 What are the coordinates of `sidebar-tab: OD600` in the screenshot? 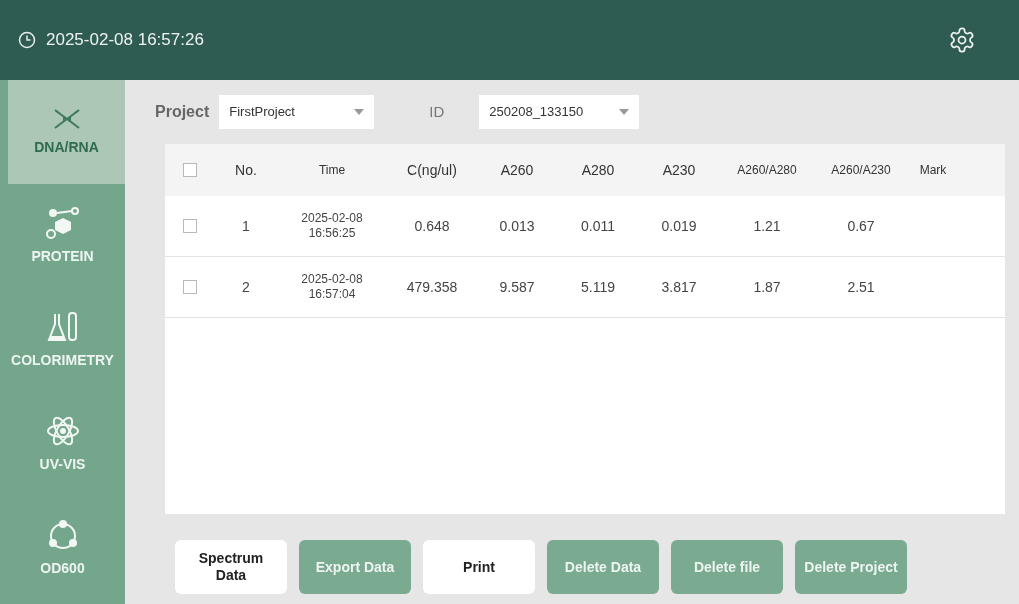 It's located at (62, 548).